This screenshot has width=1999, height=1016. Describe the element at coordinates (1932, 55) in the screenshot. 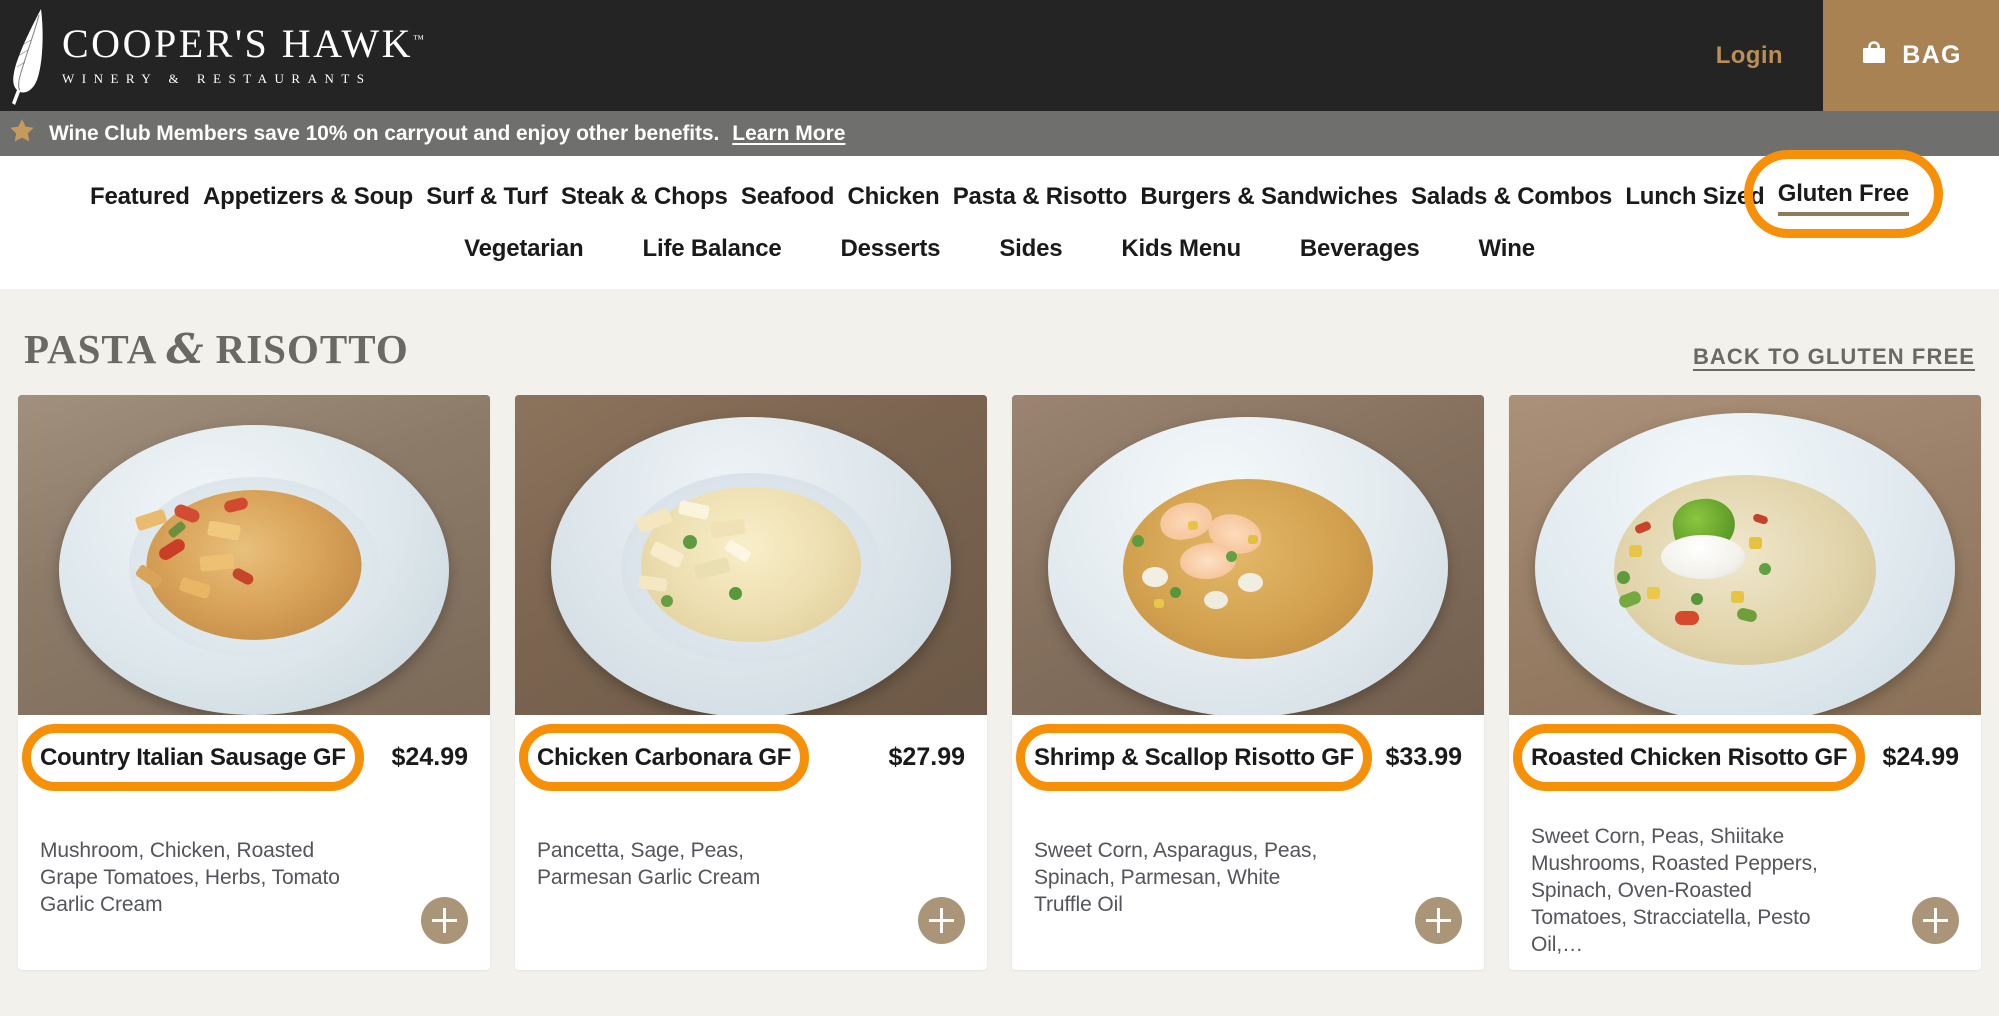

I see `bag-label: BAG` at that location.